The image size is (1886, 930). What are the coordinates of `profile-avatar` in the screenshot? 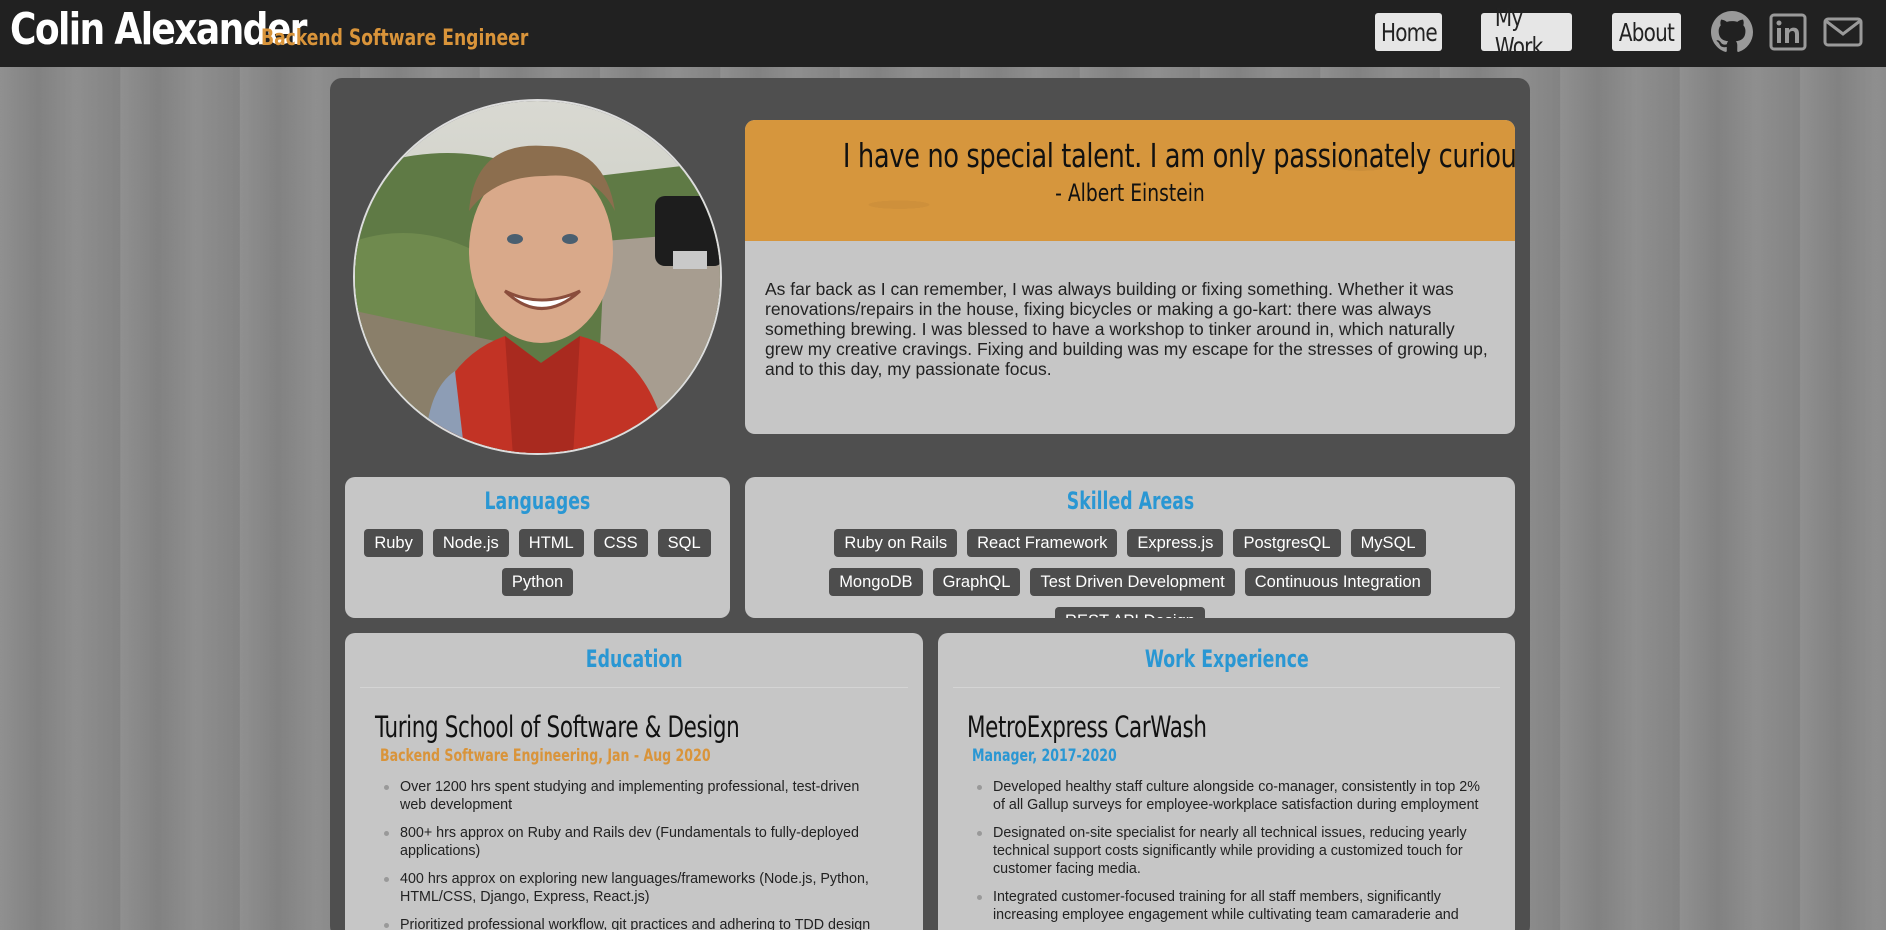 It's located at (537, 277).